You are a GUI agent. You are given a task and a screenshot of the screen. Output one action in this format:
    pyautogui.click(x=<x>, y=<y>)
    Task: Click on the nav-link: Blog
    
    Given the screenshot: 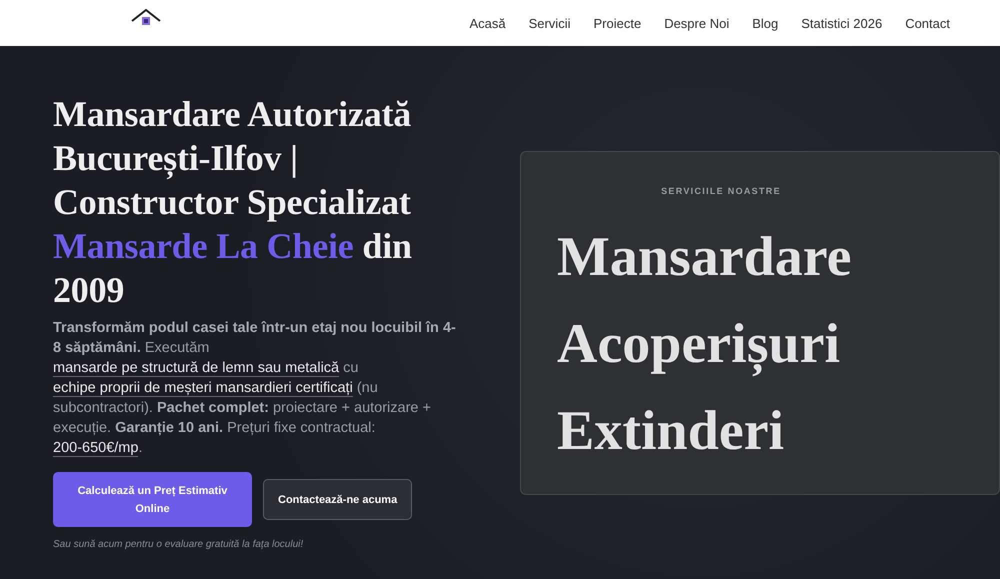 What is the action you would take?
    pyautogui.click(x=765, y=23)
    